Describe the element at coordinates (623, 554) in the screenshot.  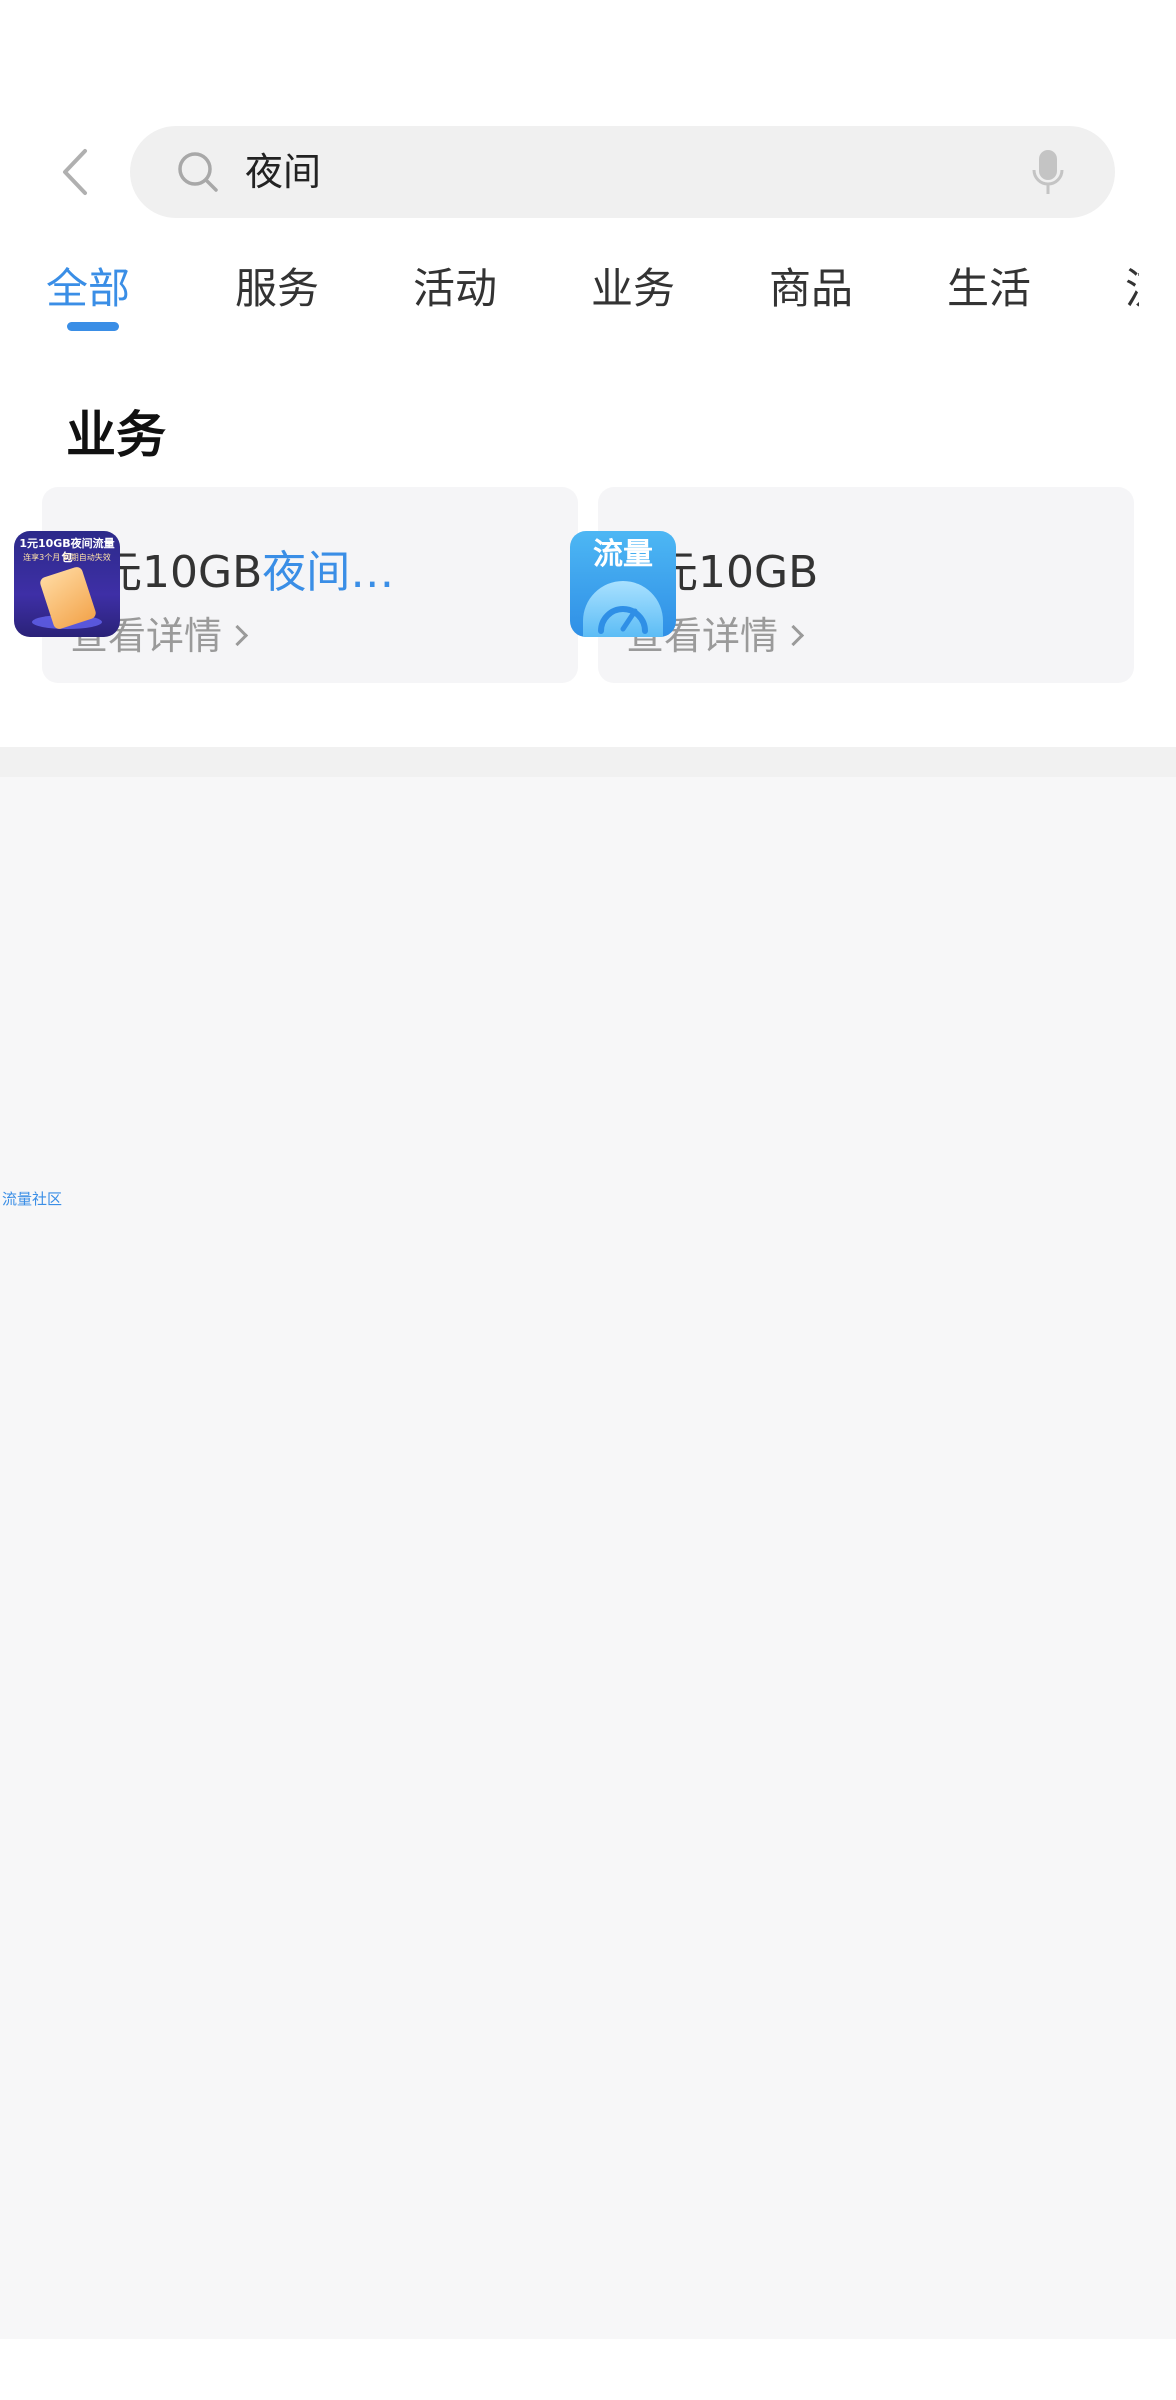
I see `thumb-label: 流量` at that location.